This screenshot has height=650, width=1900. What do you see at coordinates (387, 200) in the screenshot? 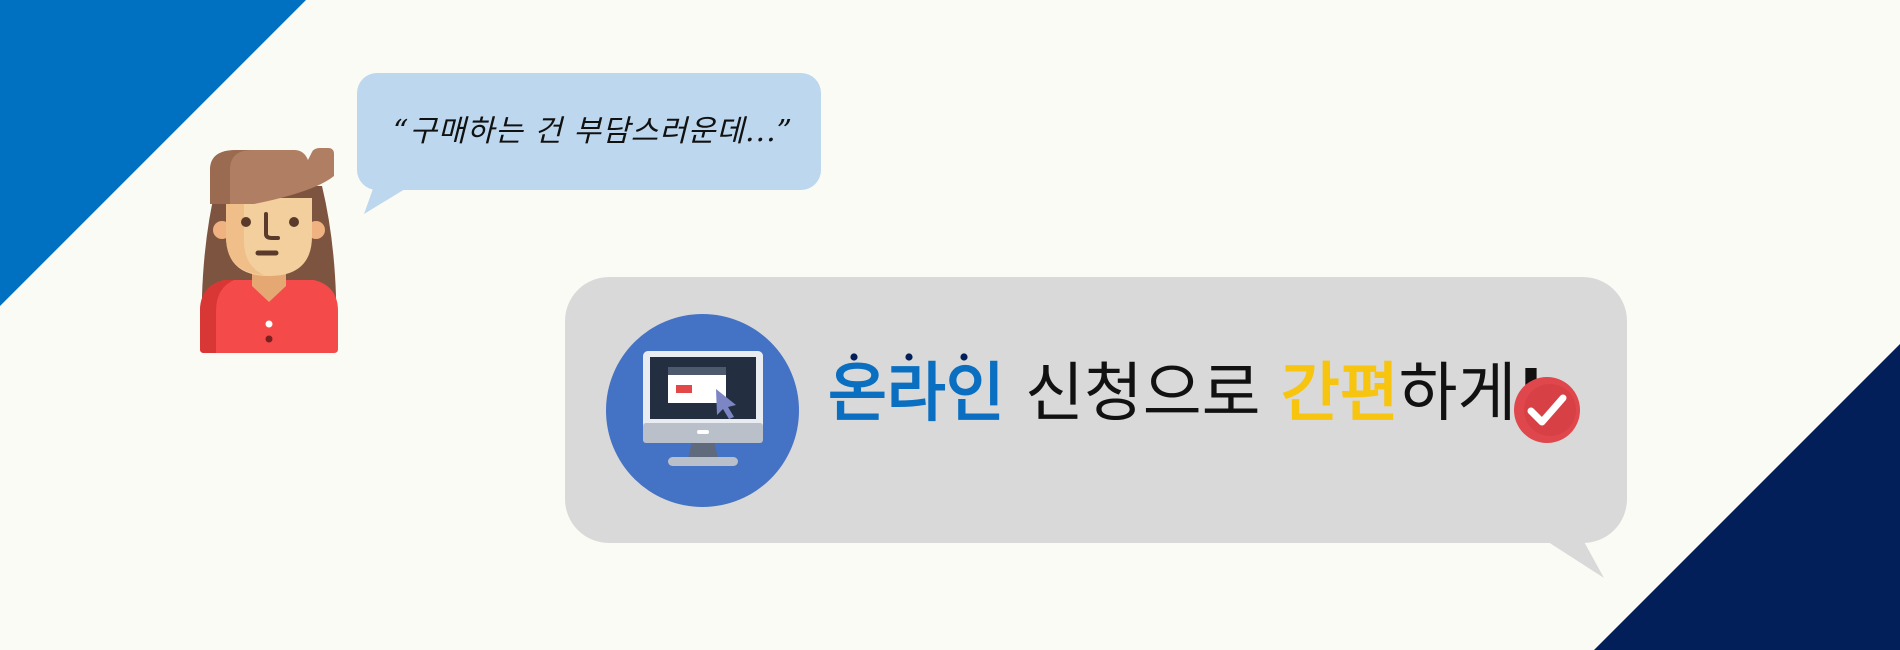
I see `thought-bubble-tail` at bounding box center [387, 200].